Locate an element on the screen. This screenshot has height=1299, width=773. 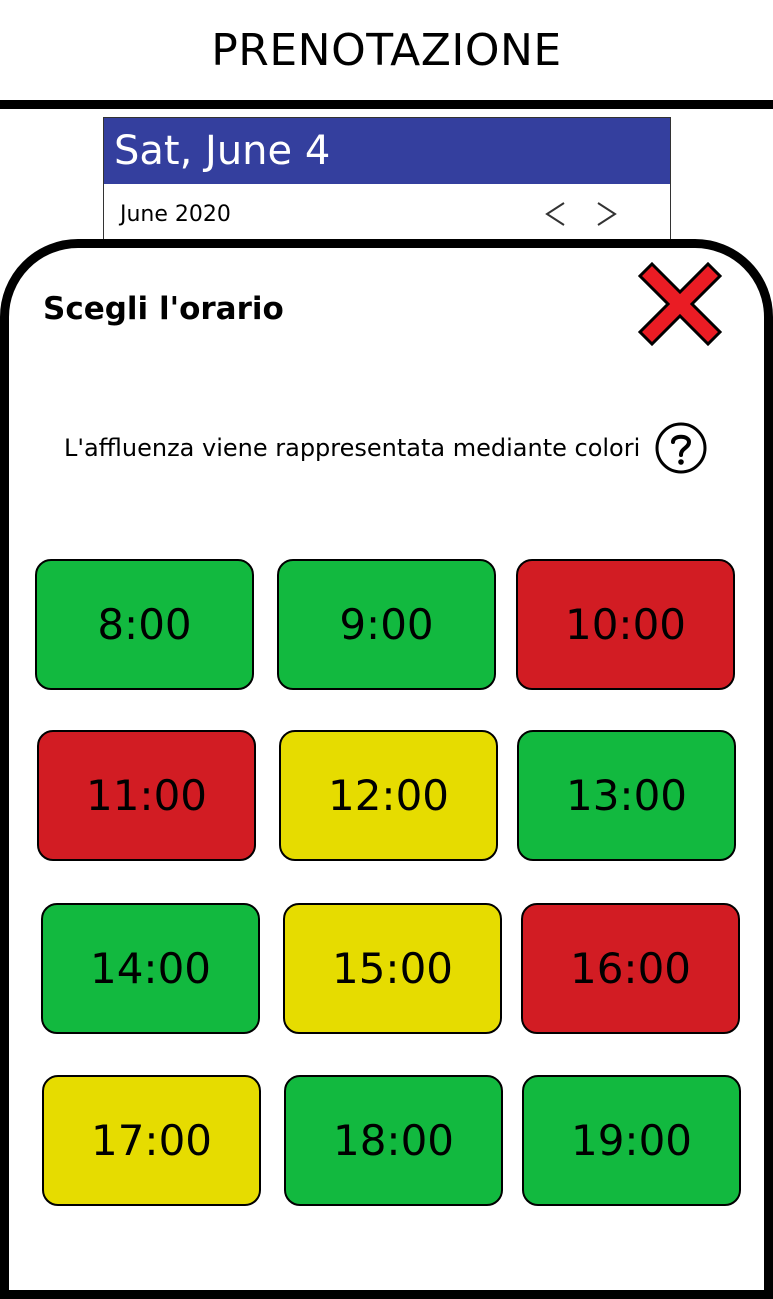
slot-time-label: 18:00 is located at coordinates (393, 1140).